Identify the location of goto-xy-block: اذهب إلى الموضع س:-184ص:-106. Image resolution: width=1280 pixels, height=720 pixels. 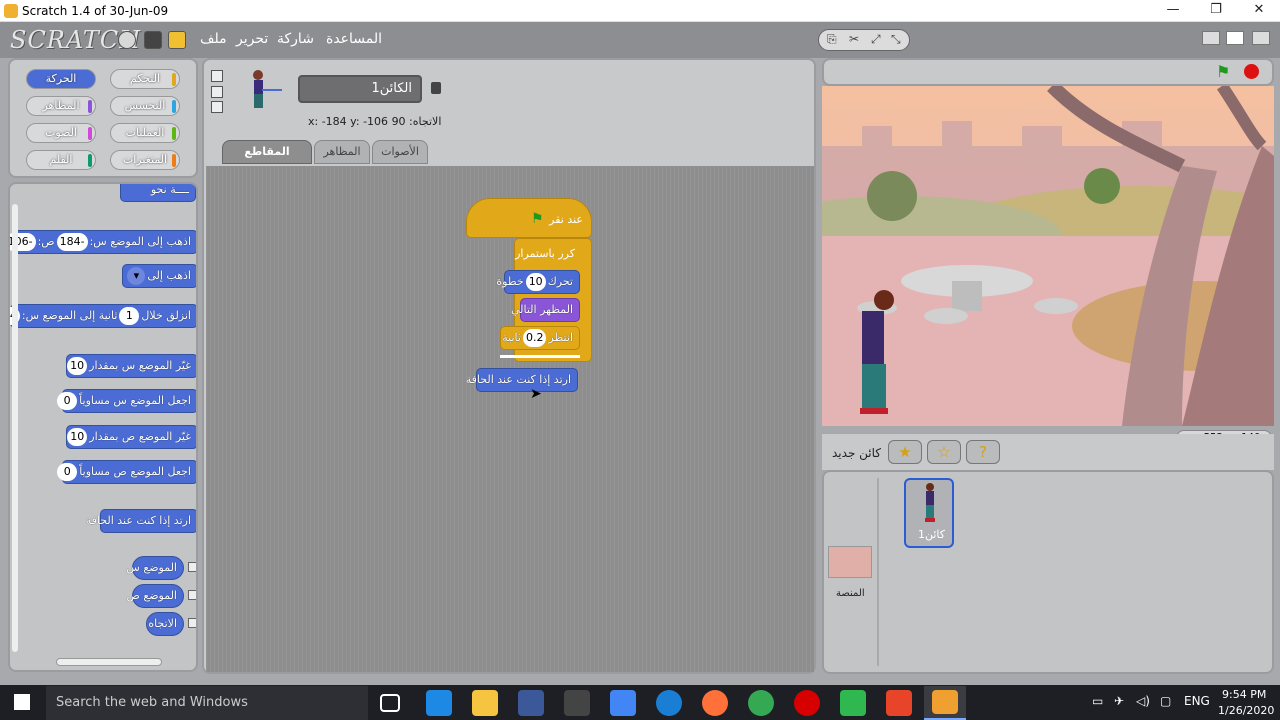
(103, 242).